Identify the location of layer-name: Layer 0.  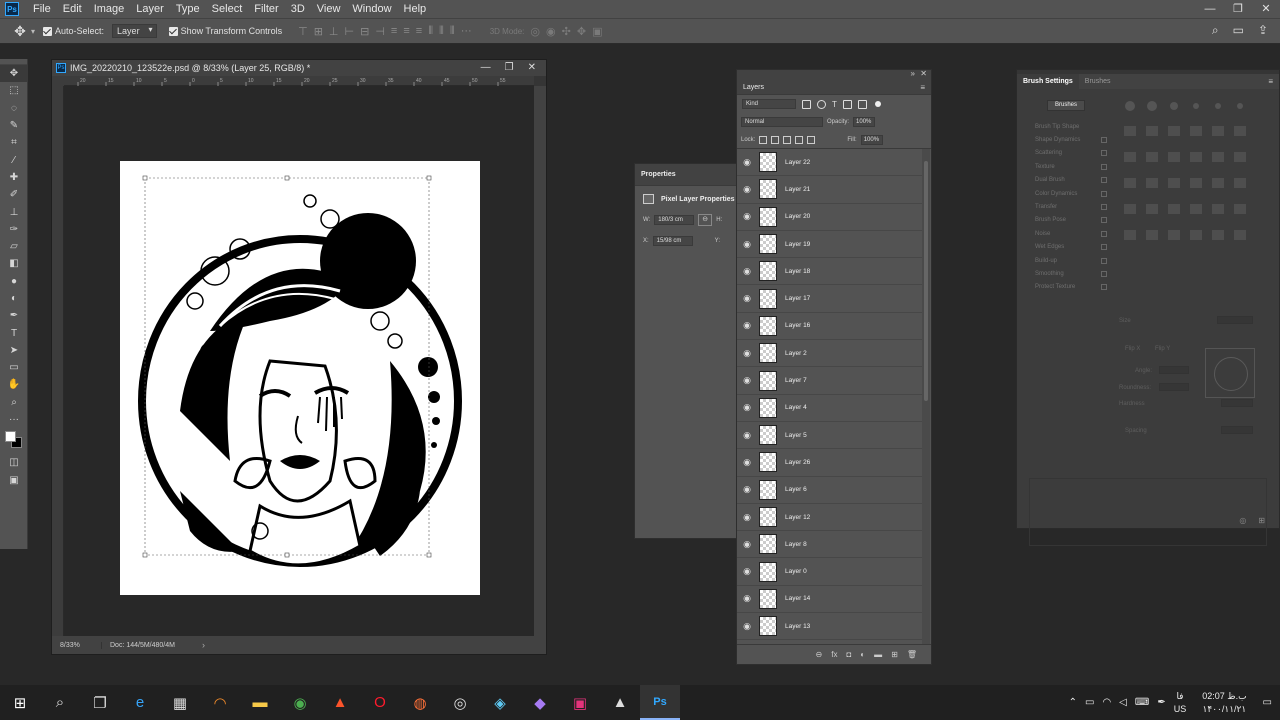
(796, 571).